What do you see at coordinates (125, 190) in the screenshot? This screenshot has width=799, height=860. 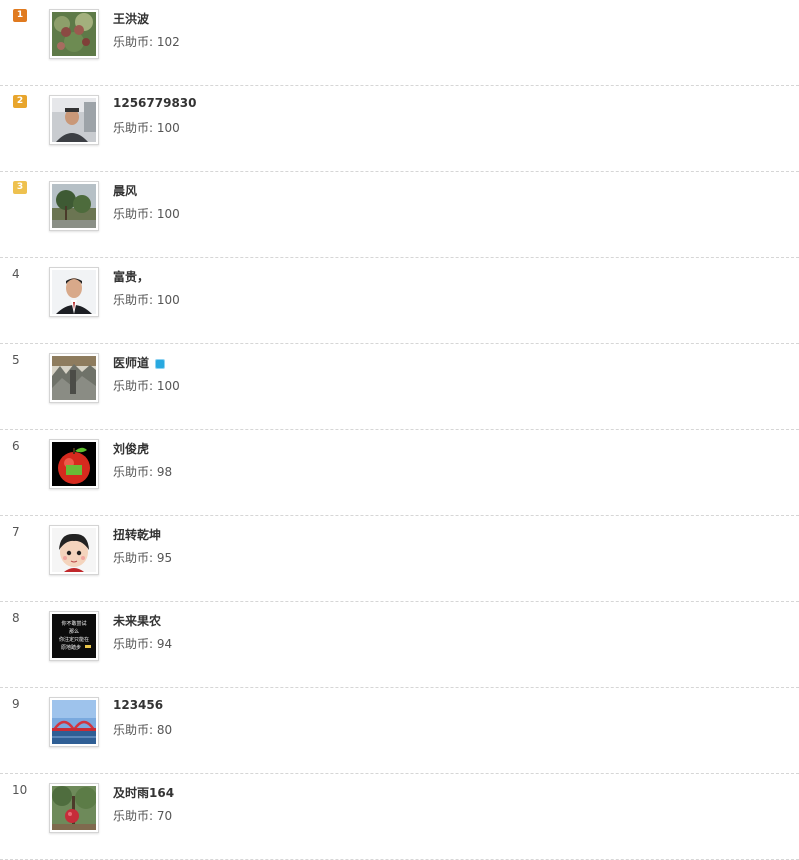 I see `user-name: 晨风` at bounding box center [125, 190].